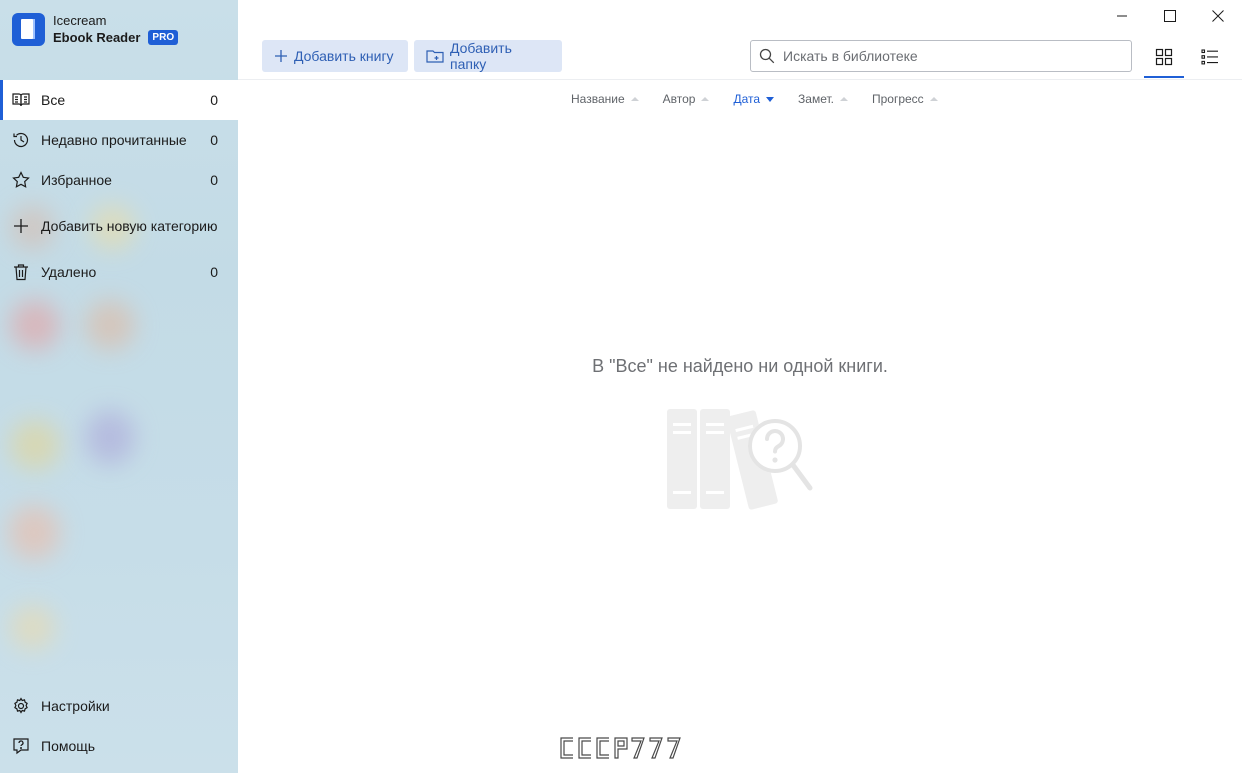  I want to click on grid-view-button, so click(1164, 57).